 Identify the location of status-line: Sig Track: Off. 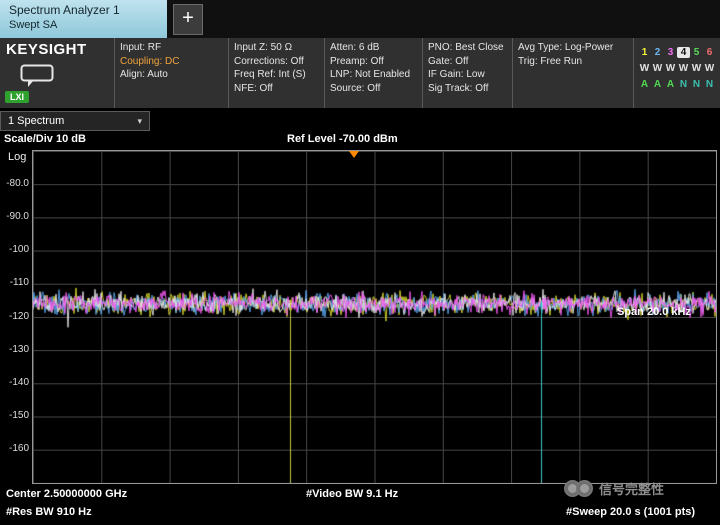
(458, 88).